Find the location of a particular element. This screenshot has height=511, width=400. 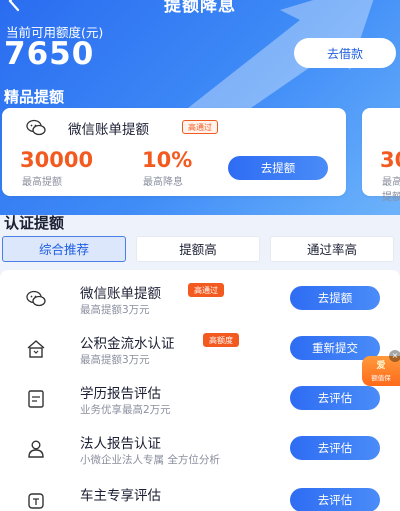

next-card-amount-label: 最高提额 is located at coordinates (391, 190).